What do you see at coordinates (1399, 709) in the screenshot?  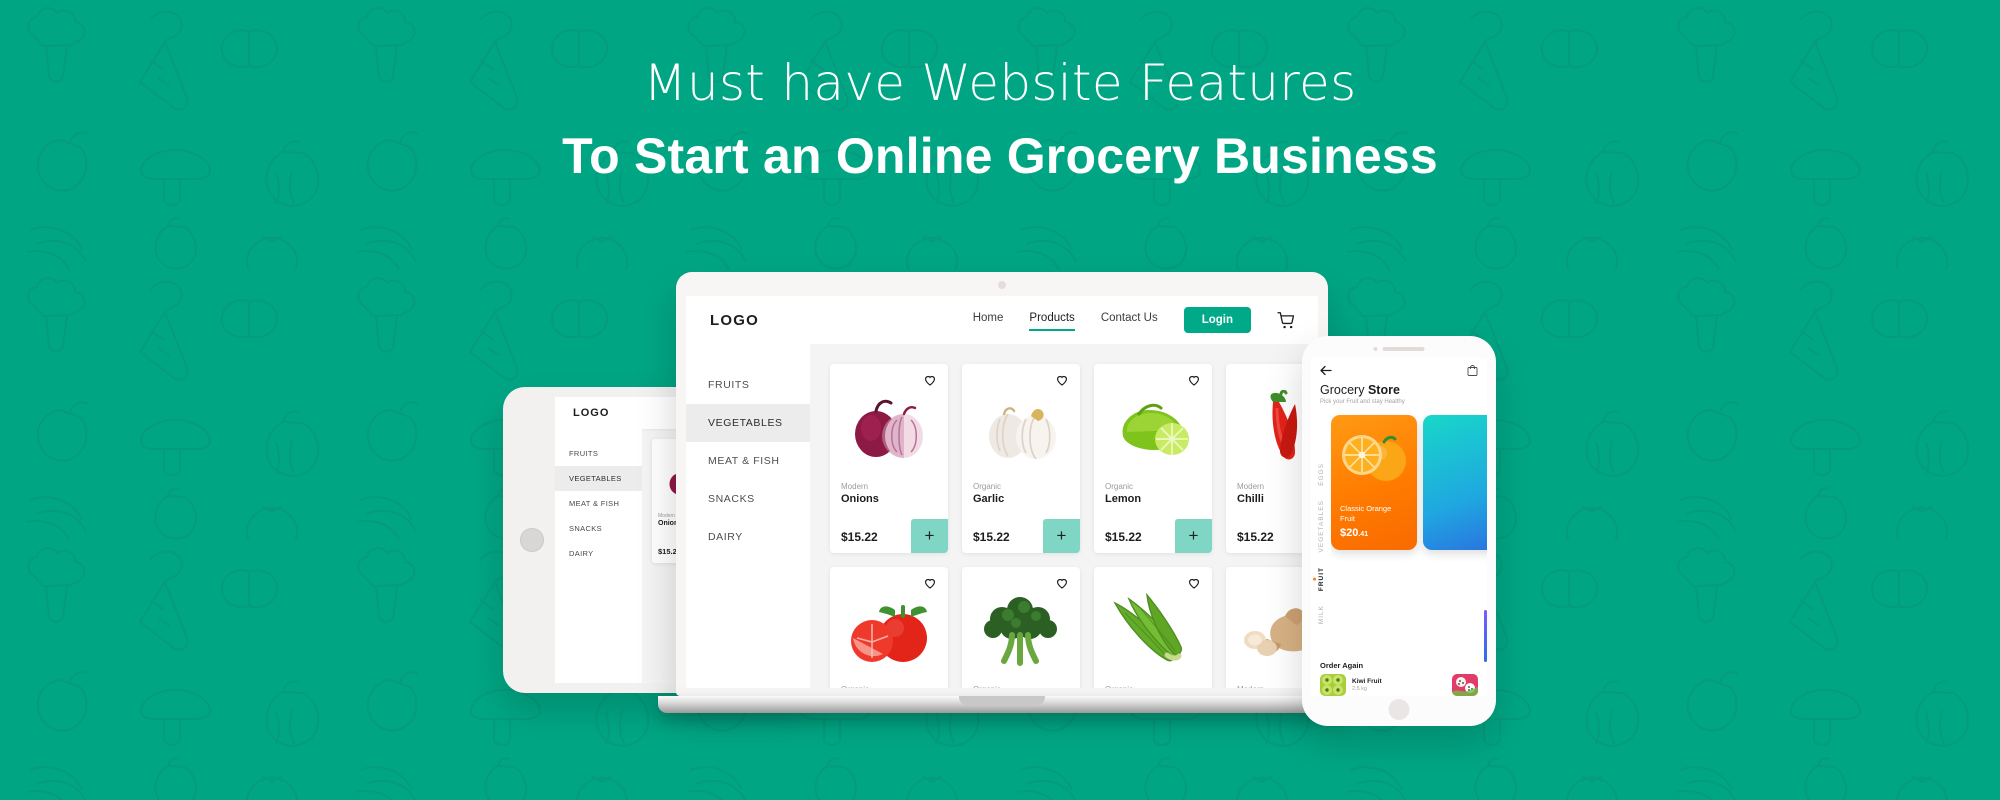 I see `phone-home-button` at bounding box center [1399, 709].